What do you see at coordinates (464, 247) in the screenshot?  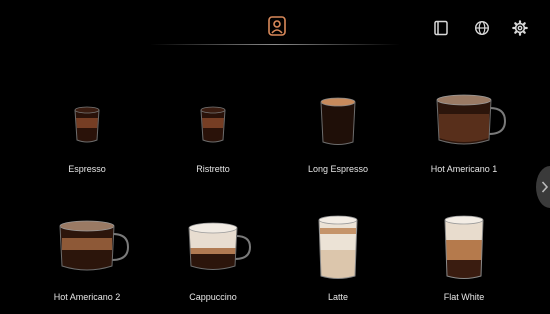 I see `flat-white-glass-icon` at bounding box center [464, 247].